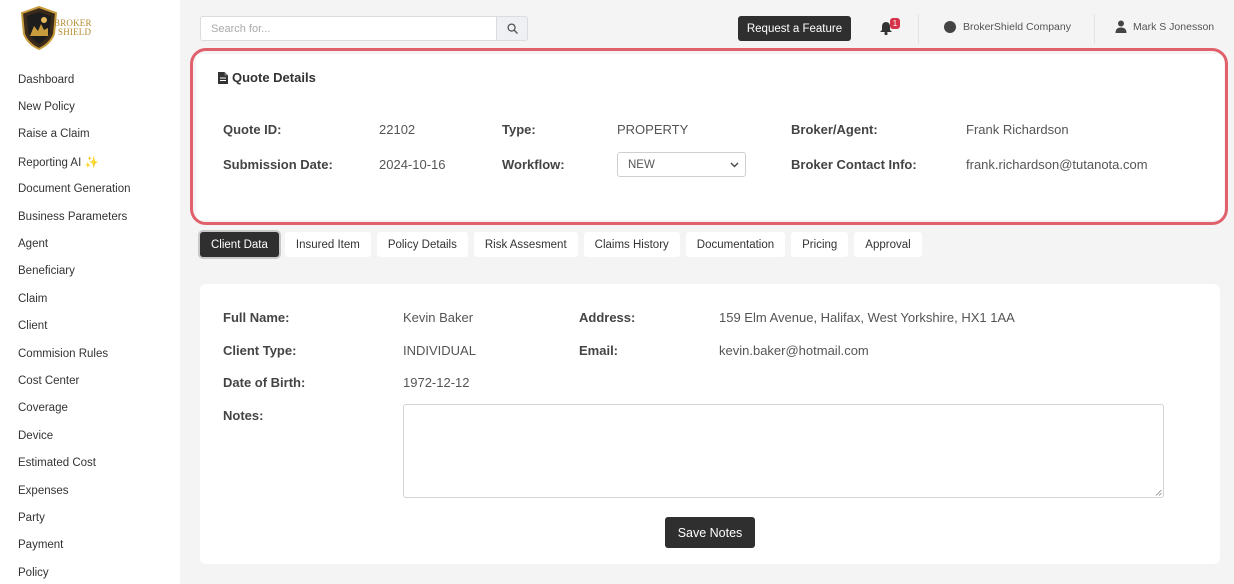 This screenshot has width=1234, height=584. I want to click on type-value: PROPERTY, so click(653, 129).